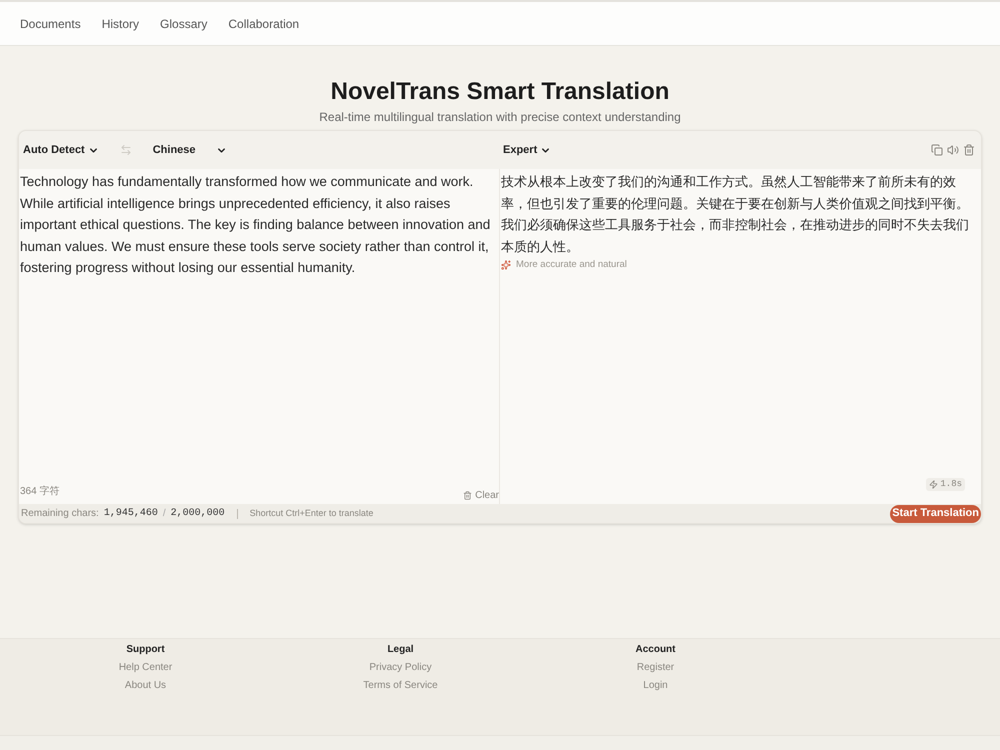 Image resolution: width=1000 pixels, height=750 pixels. I want to click on shortcut-hint: Shortcut Ctrl+Enter to translate, so click(312, 513).